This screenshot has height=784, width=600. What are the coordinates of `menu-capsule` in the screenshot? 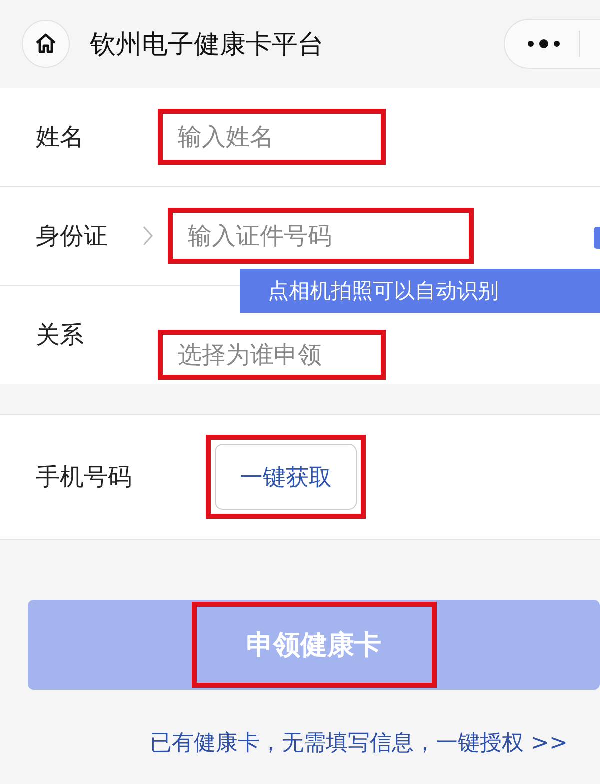 It's located at (552, 44).